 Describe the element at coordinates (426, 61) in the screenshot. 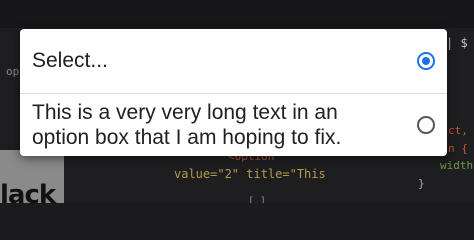

I see `radio-selected-icon` at that location.